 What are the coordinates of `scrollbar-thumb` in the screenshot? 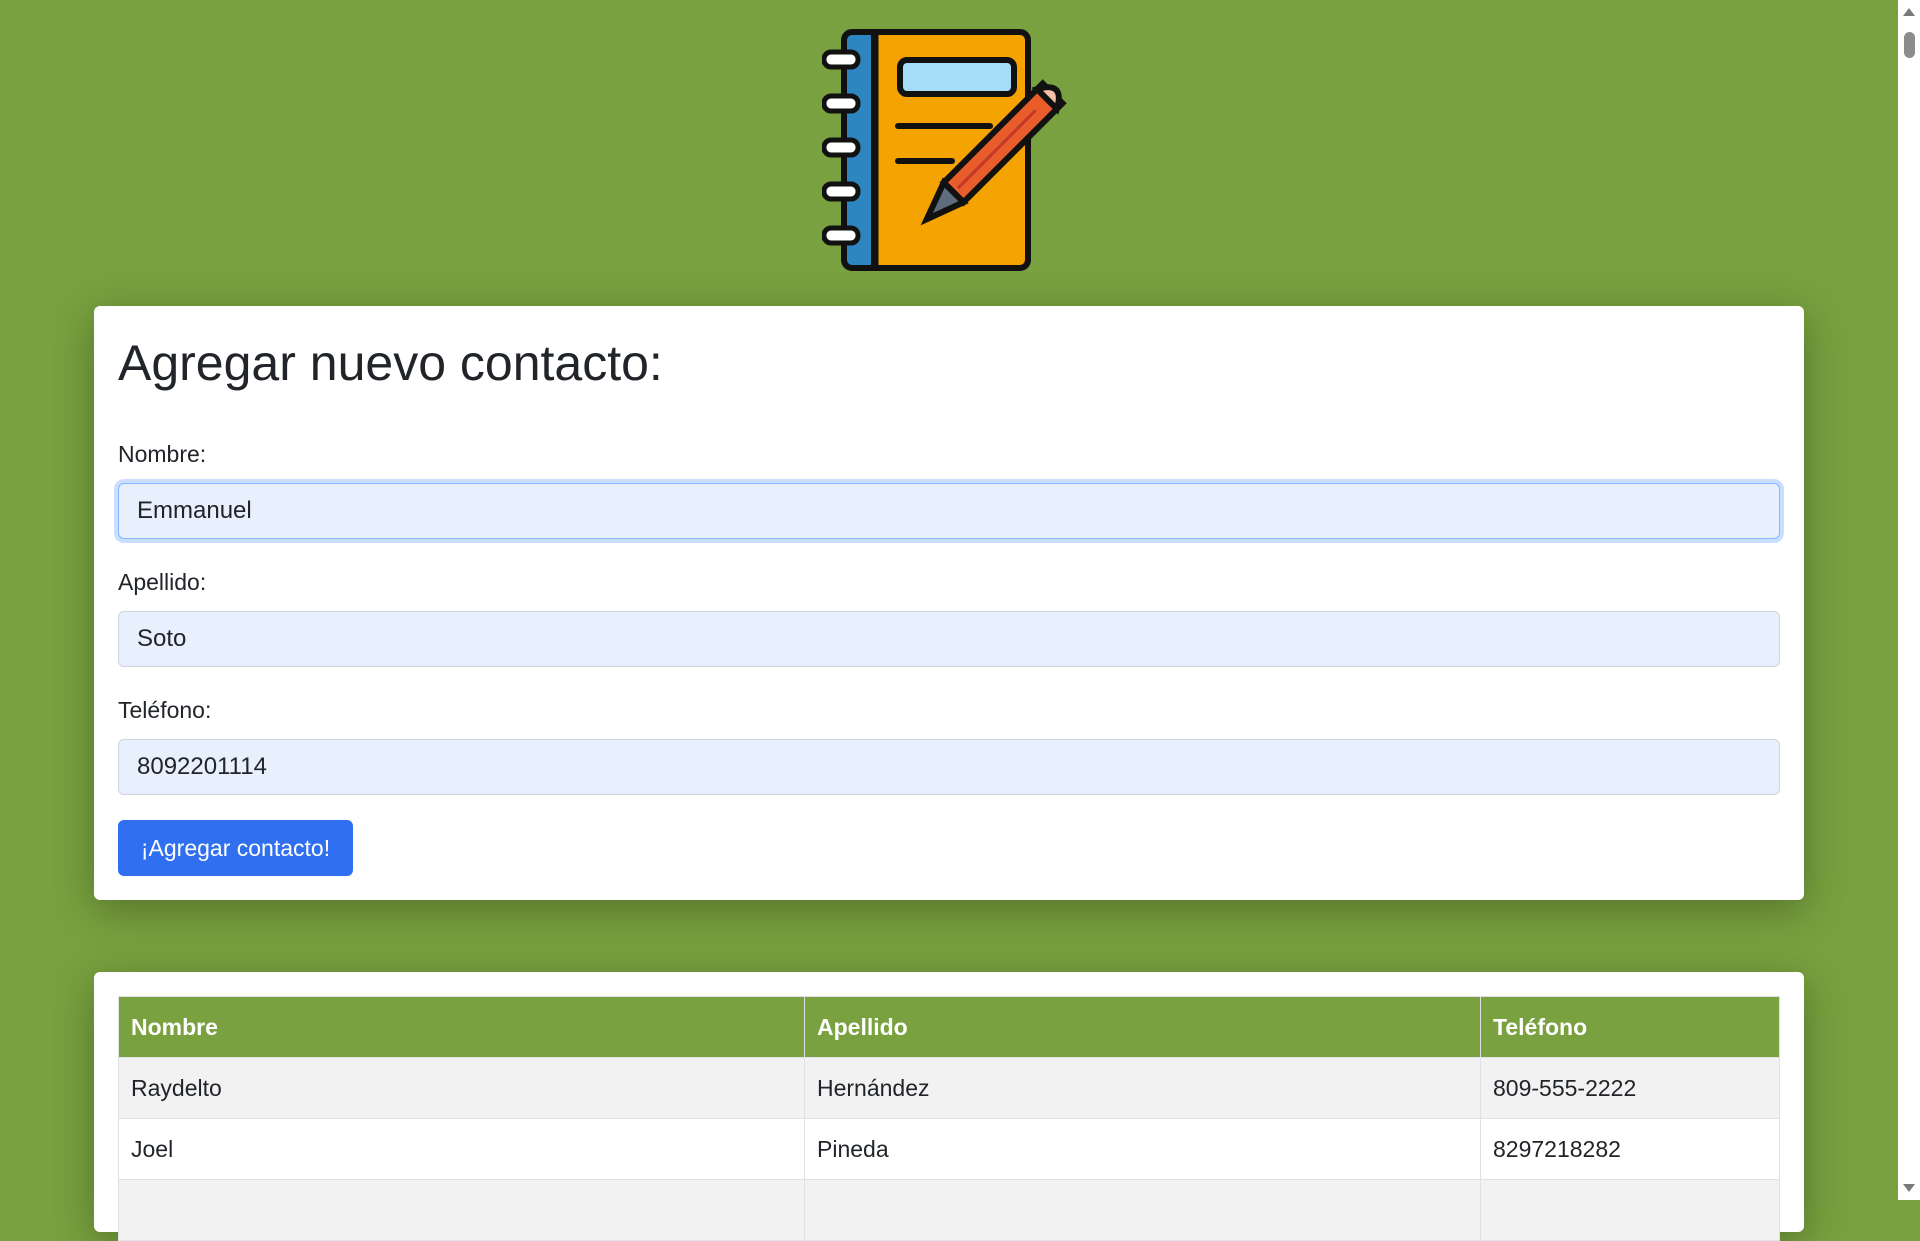 It's located at (1909, 45).